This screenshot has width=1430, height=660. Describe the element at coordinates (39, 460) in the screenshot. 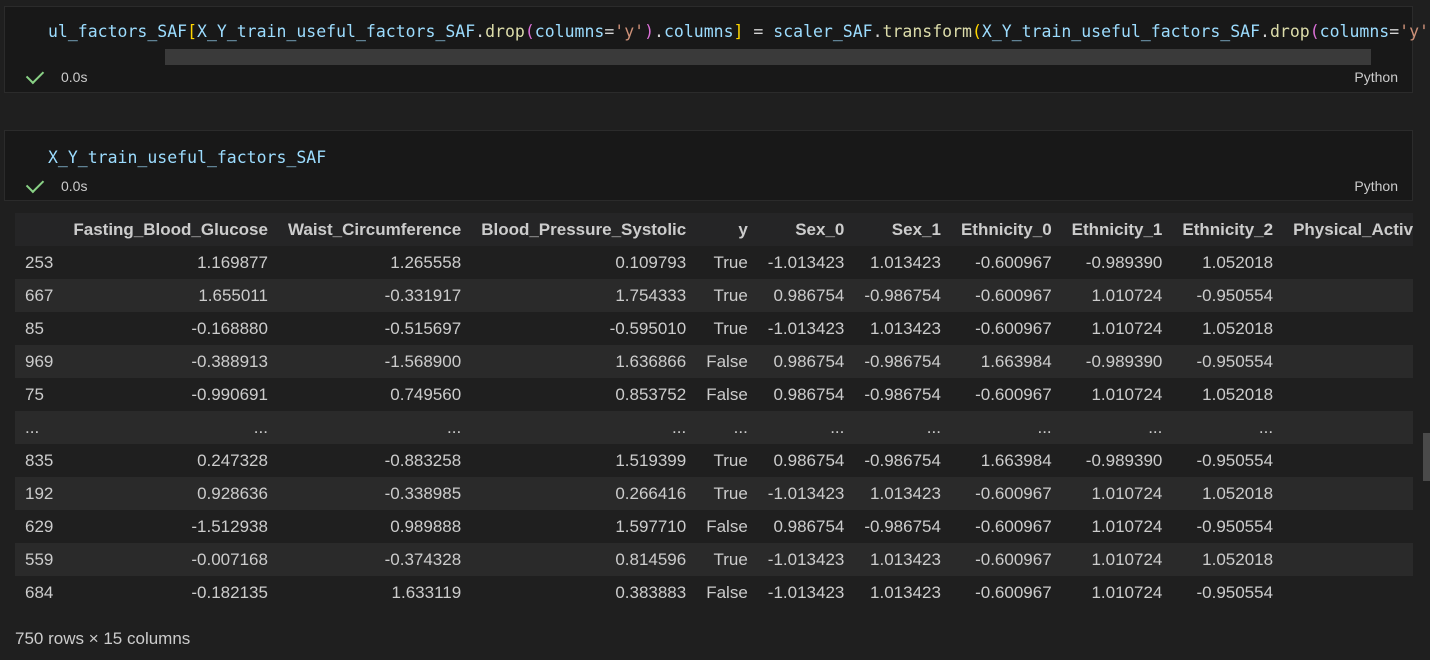

I see `row-index: 835` at that location.